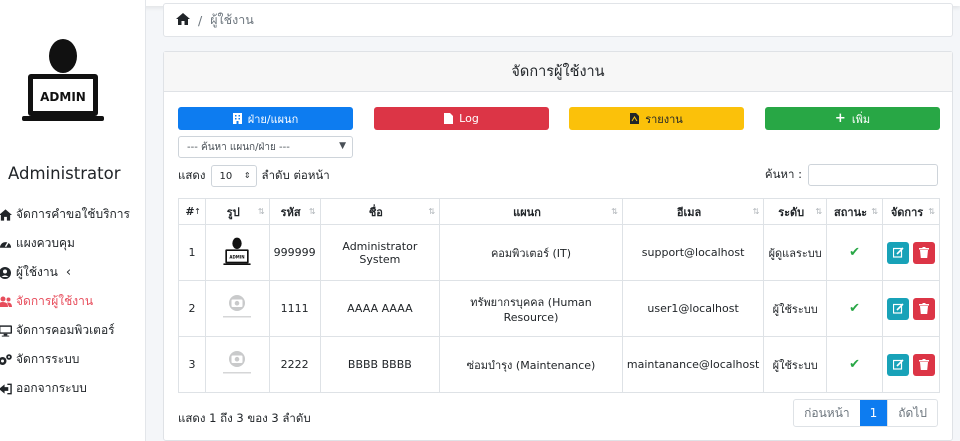 The width and height of the screenshot is (960, 441). Describe the element at coordinates (531, 364) in the screenshot. I see `cell-department: ซ่อมบำรุง (Maintenance)` at that location.